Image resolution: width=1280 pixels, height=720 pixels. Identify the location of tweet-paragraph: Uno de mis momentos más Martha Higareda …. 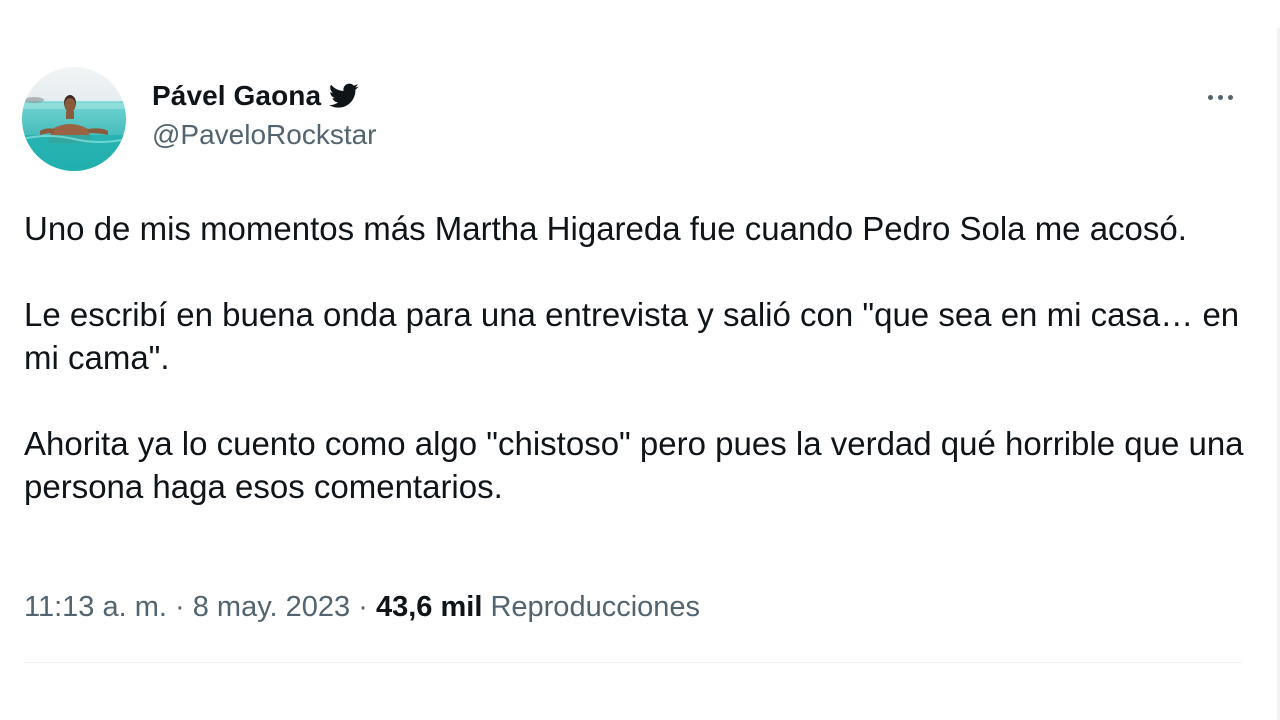
(605, 228).